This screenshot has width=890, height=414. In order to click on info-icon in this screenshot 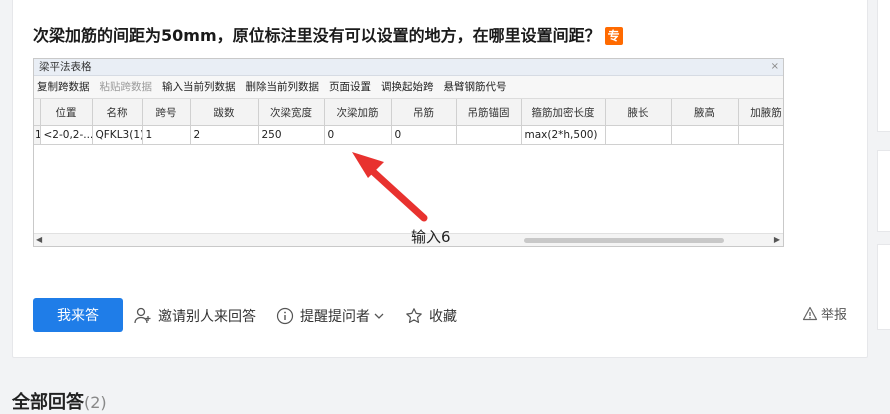, I will do `click(285, 316)`.